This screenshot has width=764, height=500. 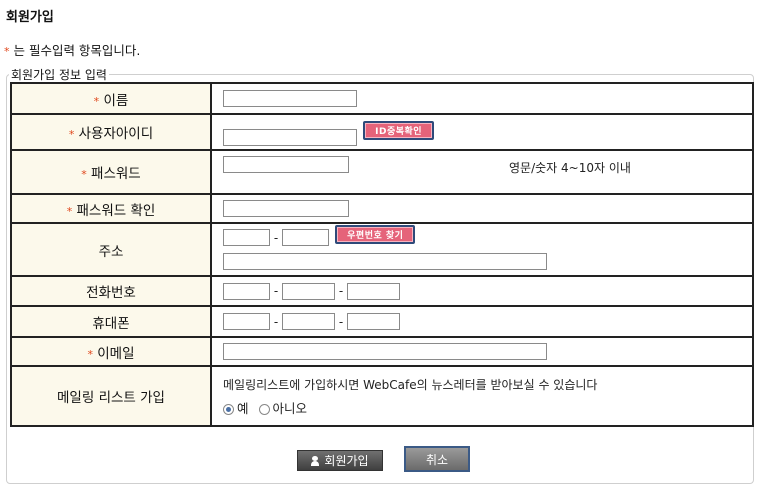 What do you see at coordinates (482, 132) in the screenshot?
I see `field-userid: ID중복확인` at bounding box center [482, 132].